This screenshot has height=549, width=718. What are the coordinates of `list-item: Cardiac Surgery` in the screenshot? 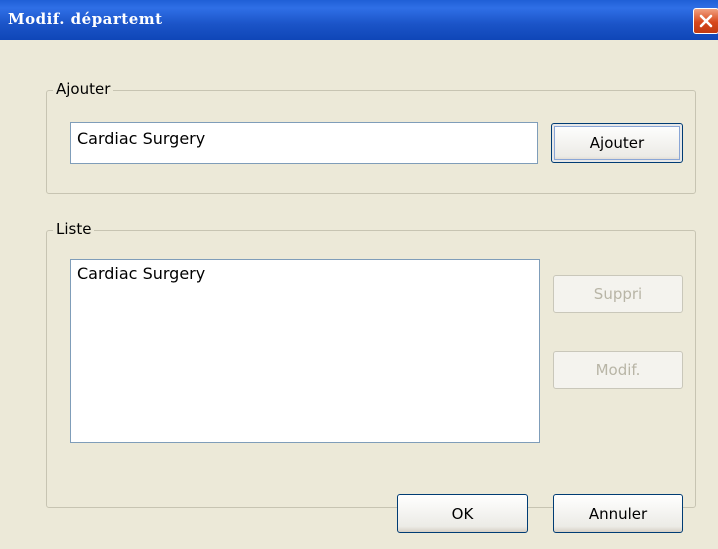 It's located at (305, 273).